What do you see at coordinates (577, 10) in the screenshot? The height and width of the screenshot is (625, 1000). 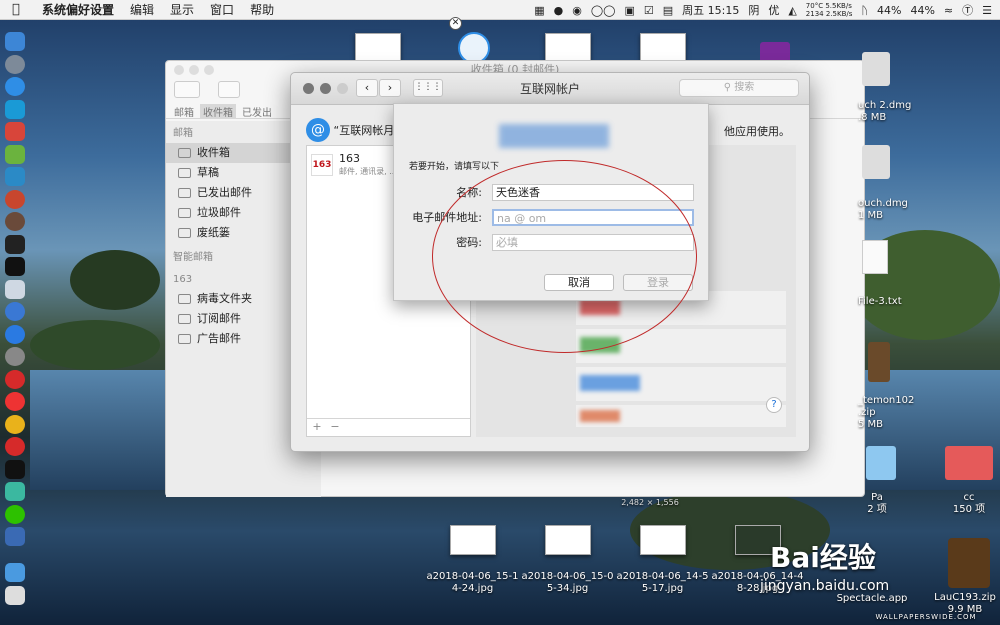 I see `wechat-icon: ◉` at bounding box center [577, 10].